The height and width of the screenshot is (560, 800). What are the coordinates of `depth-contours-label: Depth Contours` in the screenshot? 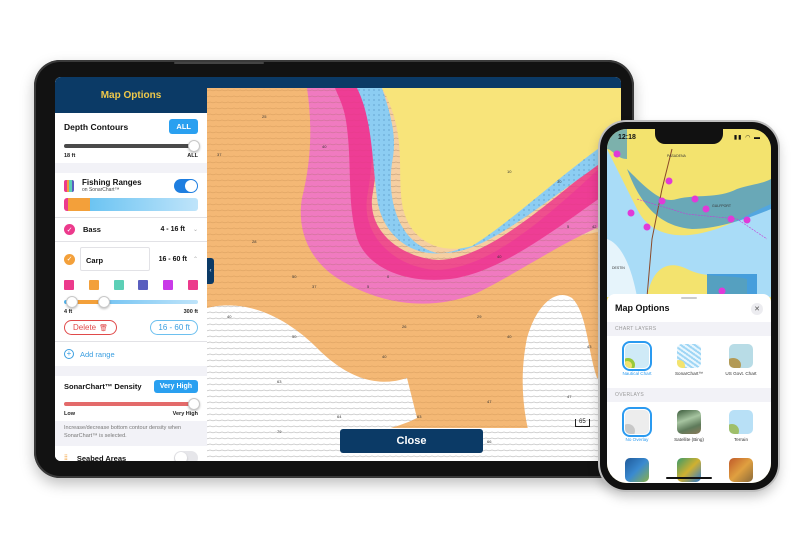 It's located at (96, 126).